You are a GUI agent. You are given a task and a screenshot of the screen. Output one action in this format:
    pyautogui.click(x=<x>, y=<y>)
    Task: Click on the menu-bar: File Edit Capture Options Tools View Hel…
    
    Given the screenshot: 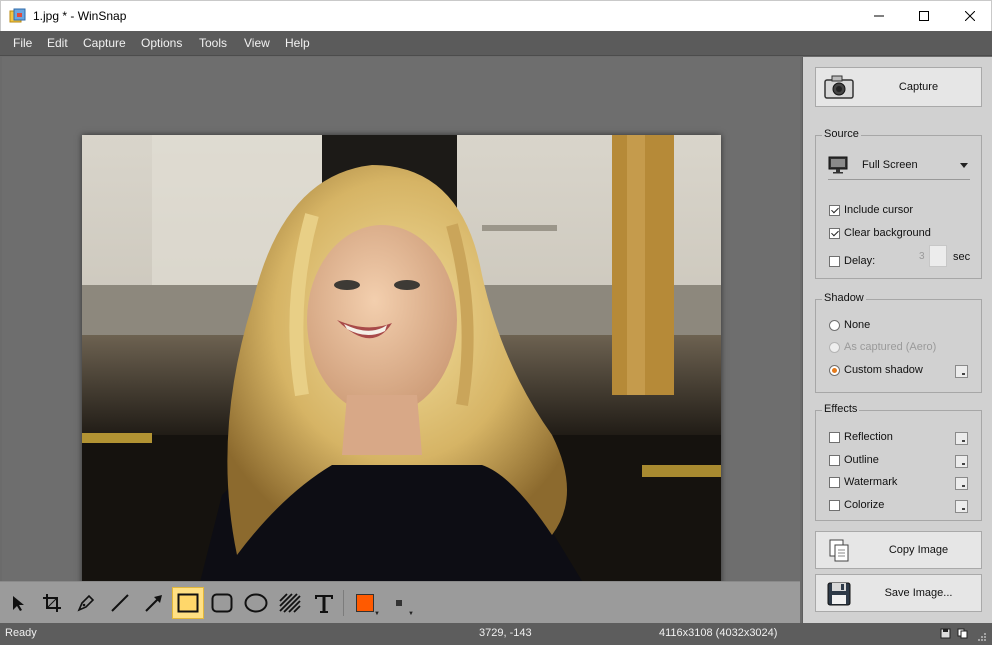 What is the action you would take?
    pyautogui.click(x=496, y=43)
    